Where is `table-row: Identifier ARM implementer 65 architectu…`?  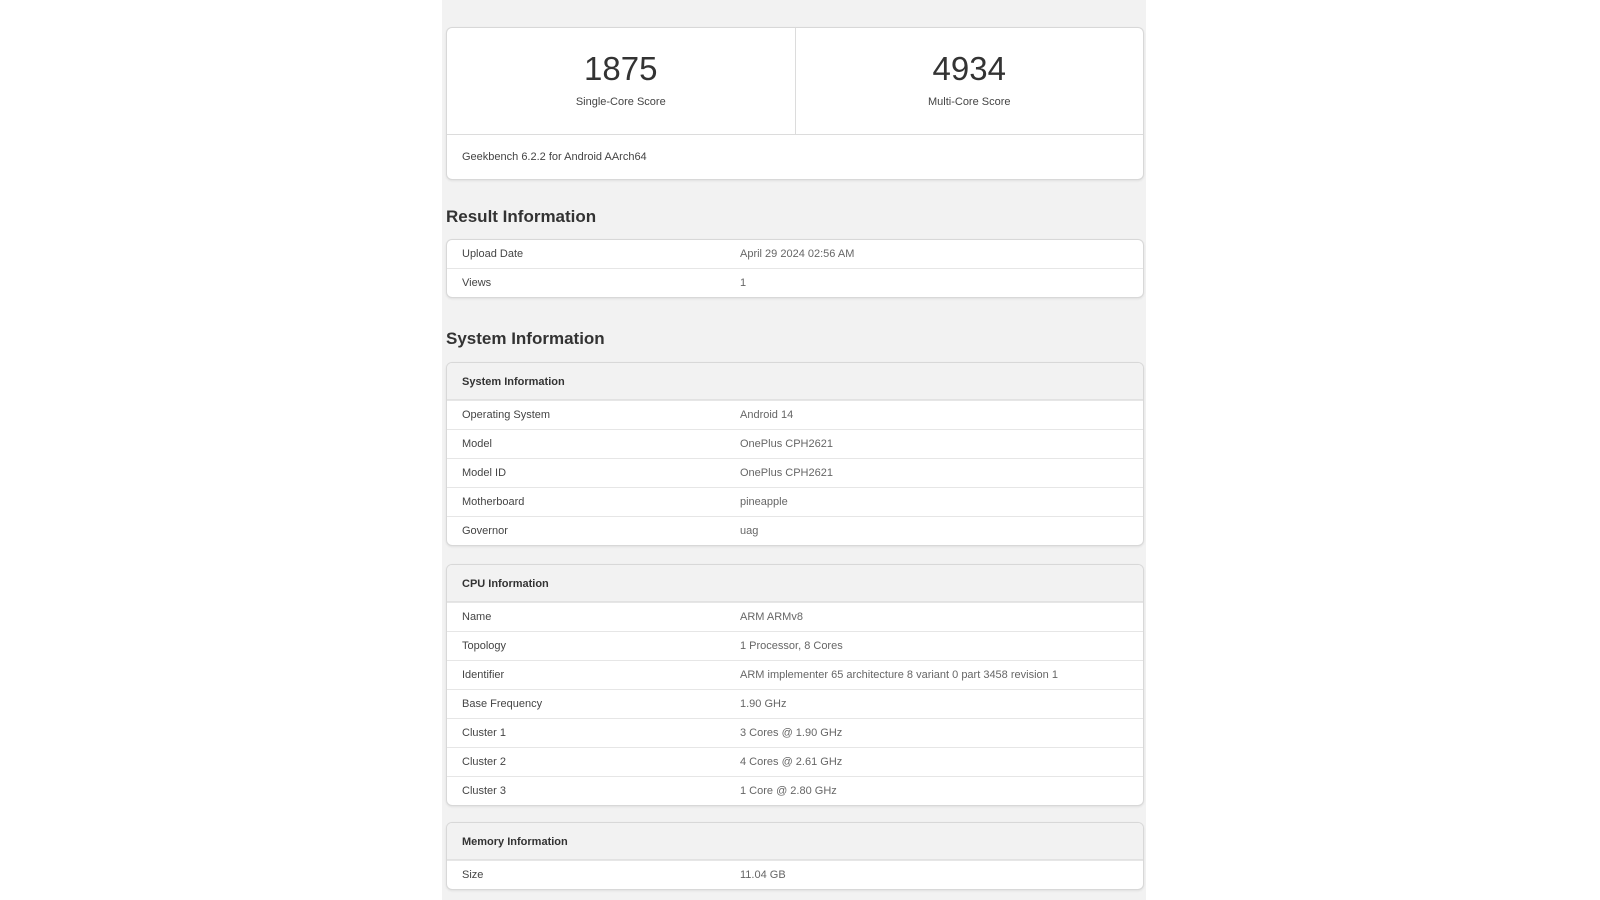 table-row: Identifier ARM implementer 65 architectu… is located at coordinates (795, 674).